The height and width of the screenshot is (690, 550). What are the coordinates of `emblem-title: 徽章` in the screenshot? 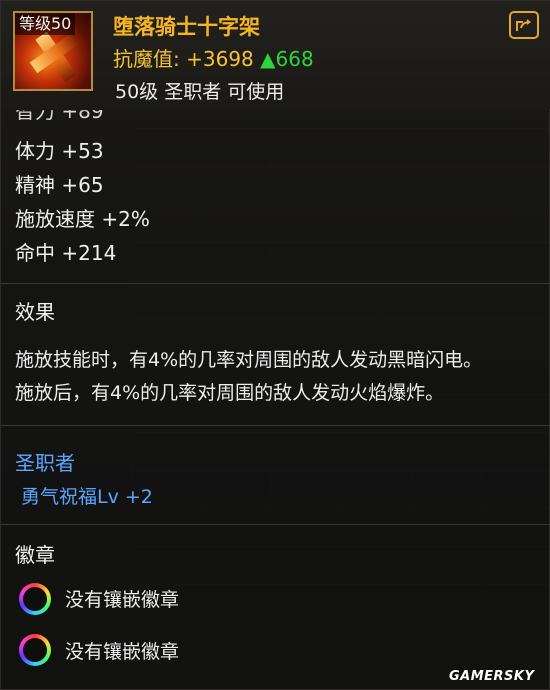 It's located at (35, 555).